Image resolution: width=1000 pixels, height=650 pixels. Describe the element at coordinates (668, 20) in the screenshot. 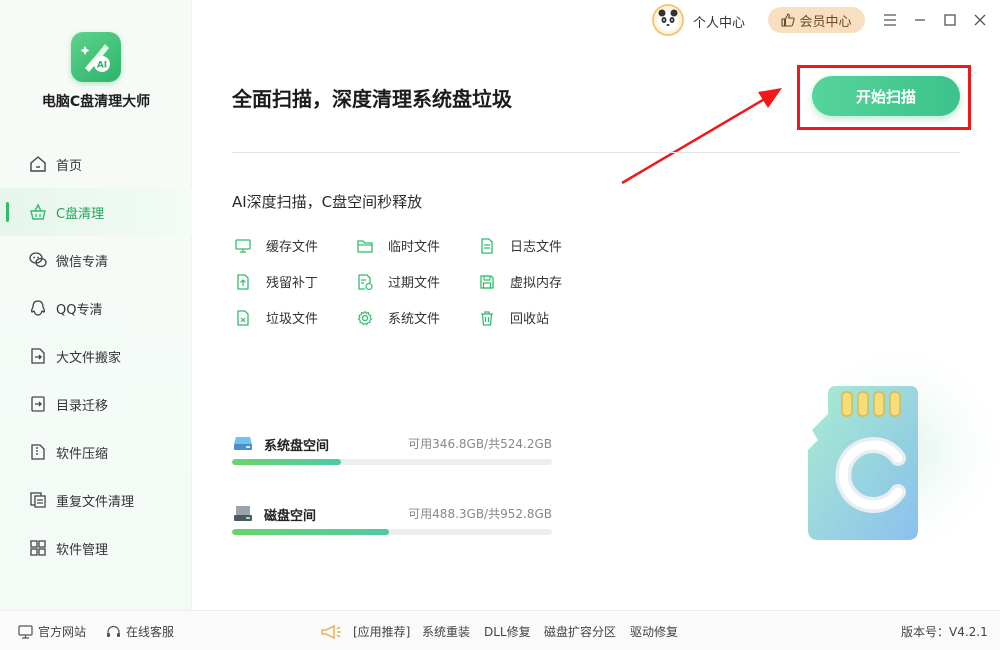

I see `avatar` at that location.